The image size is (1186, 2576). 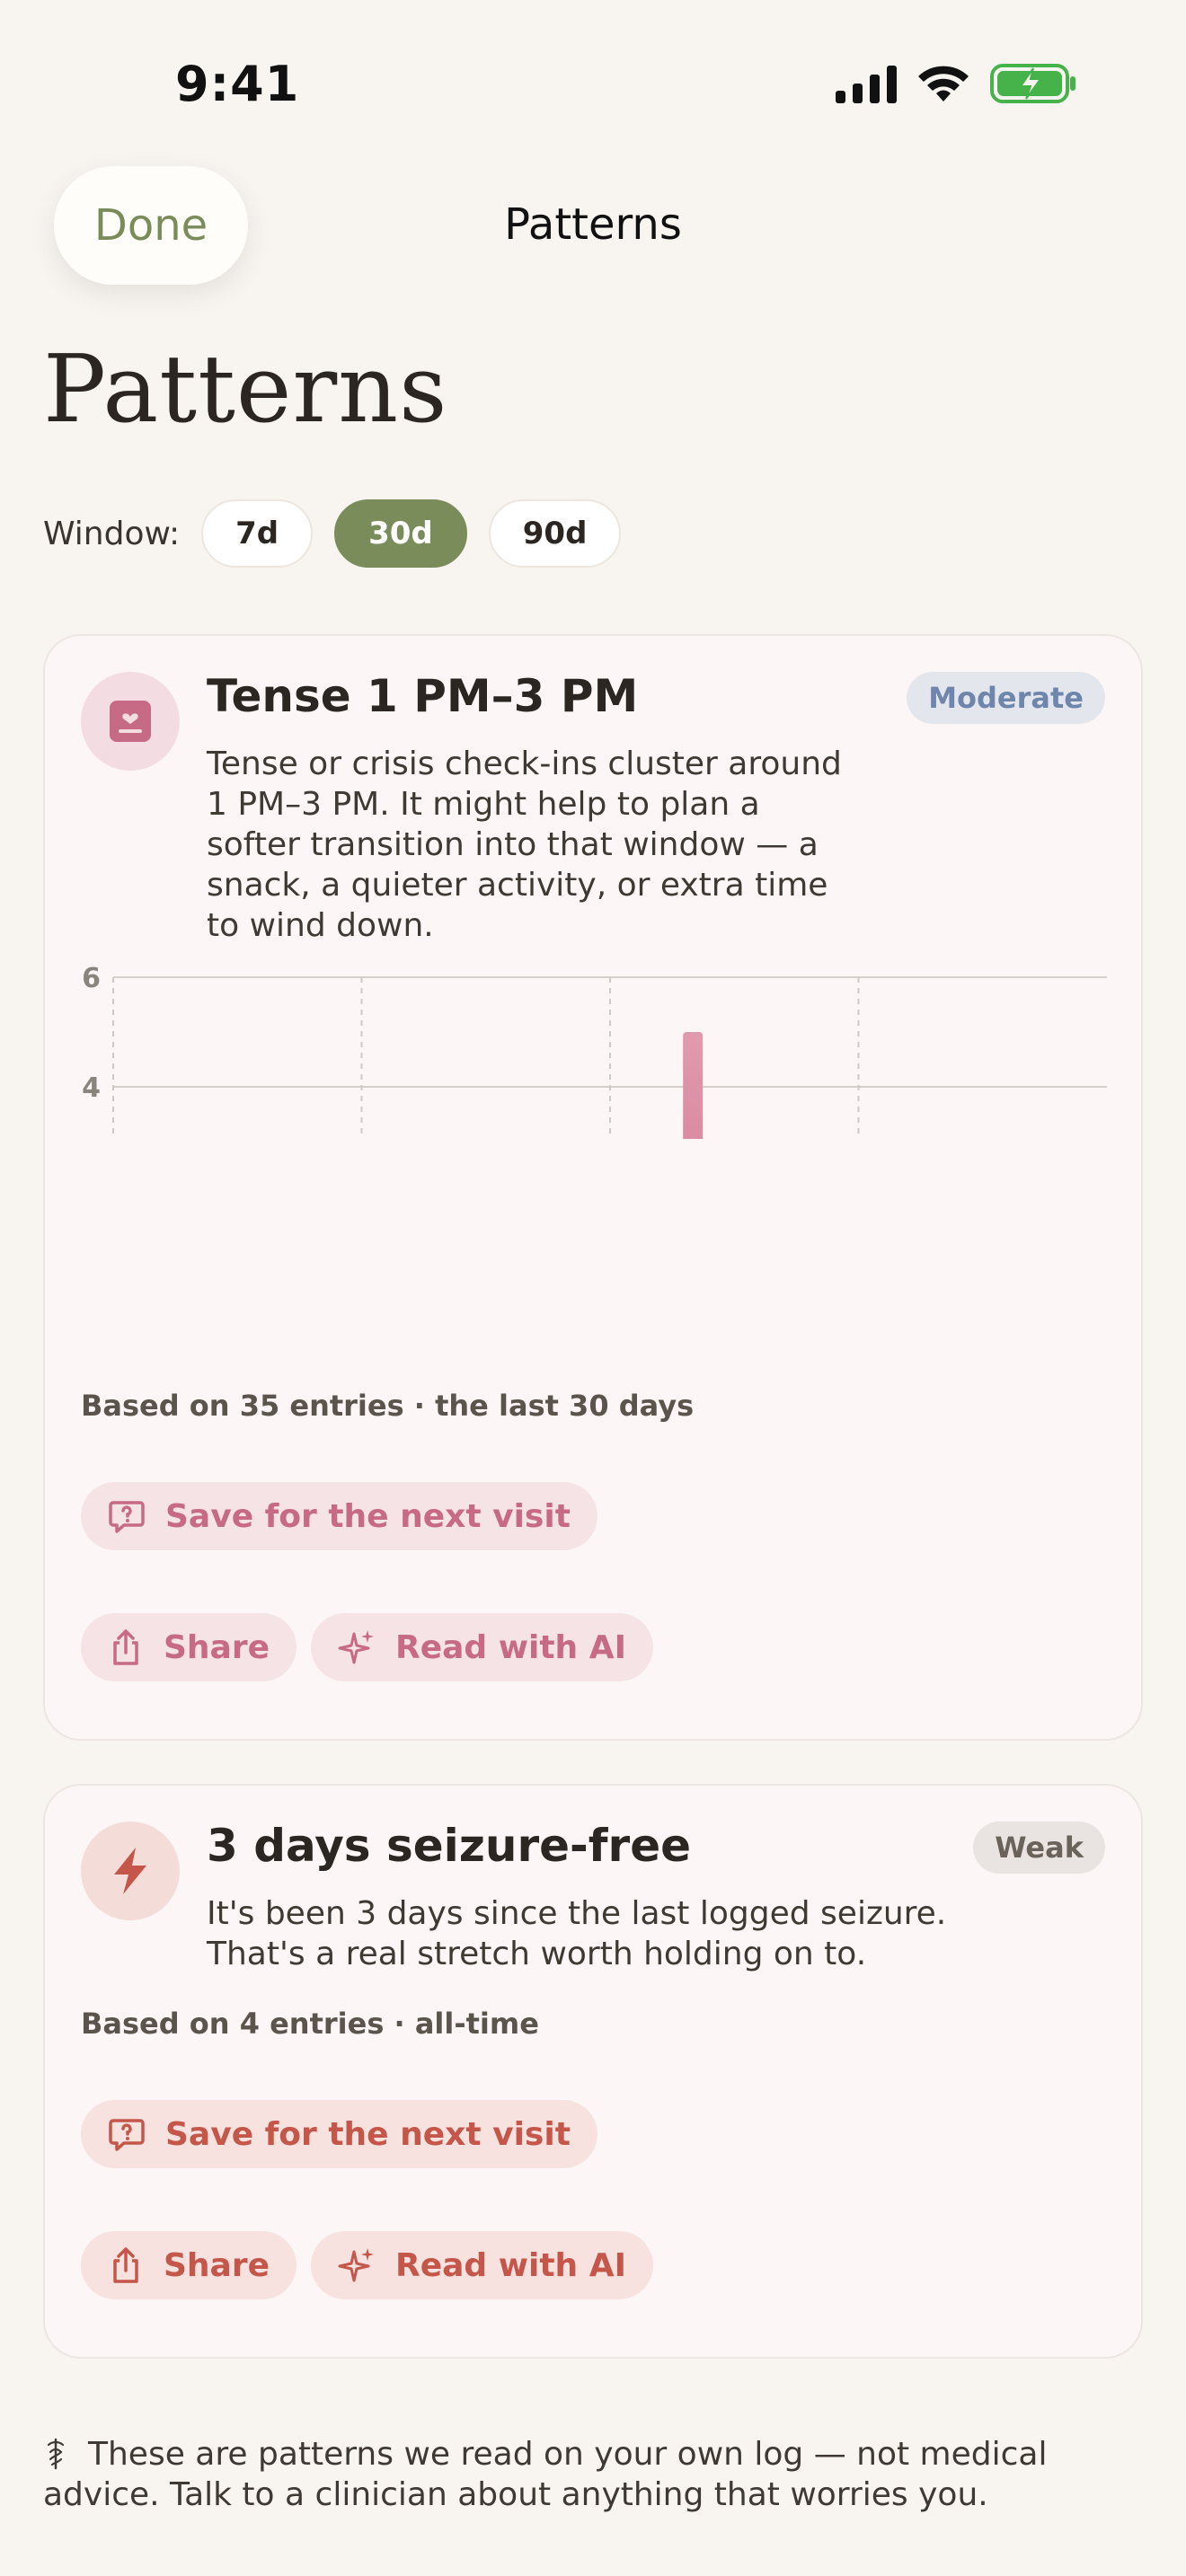 I want to click on card-title: 3 days seizure-free, so click(x=449, y=1846).